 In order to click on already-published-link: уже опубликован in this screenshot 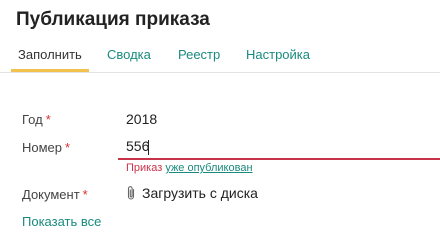, I will do `click(208, 168)`.